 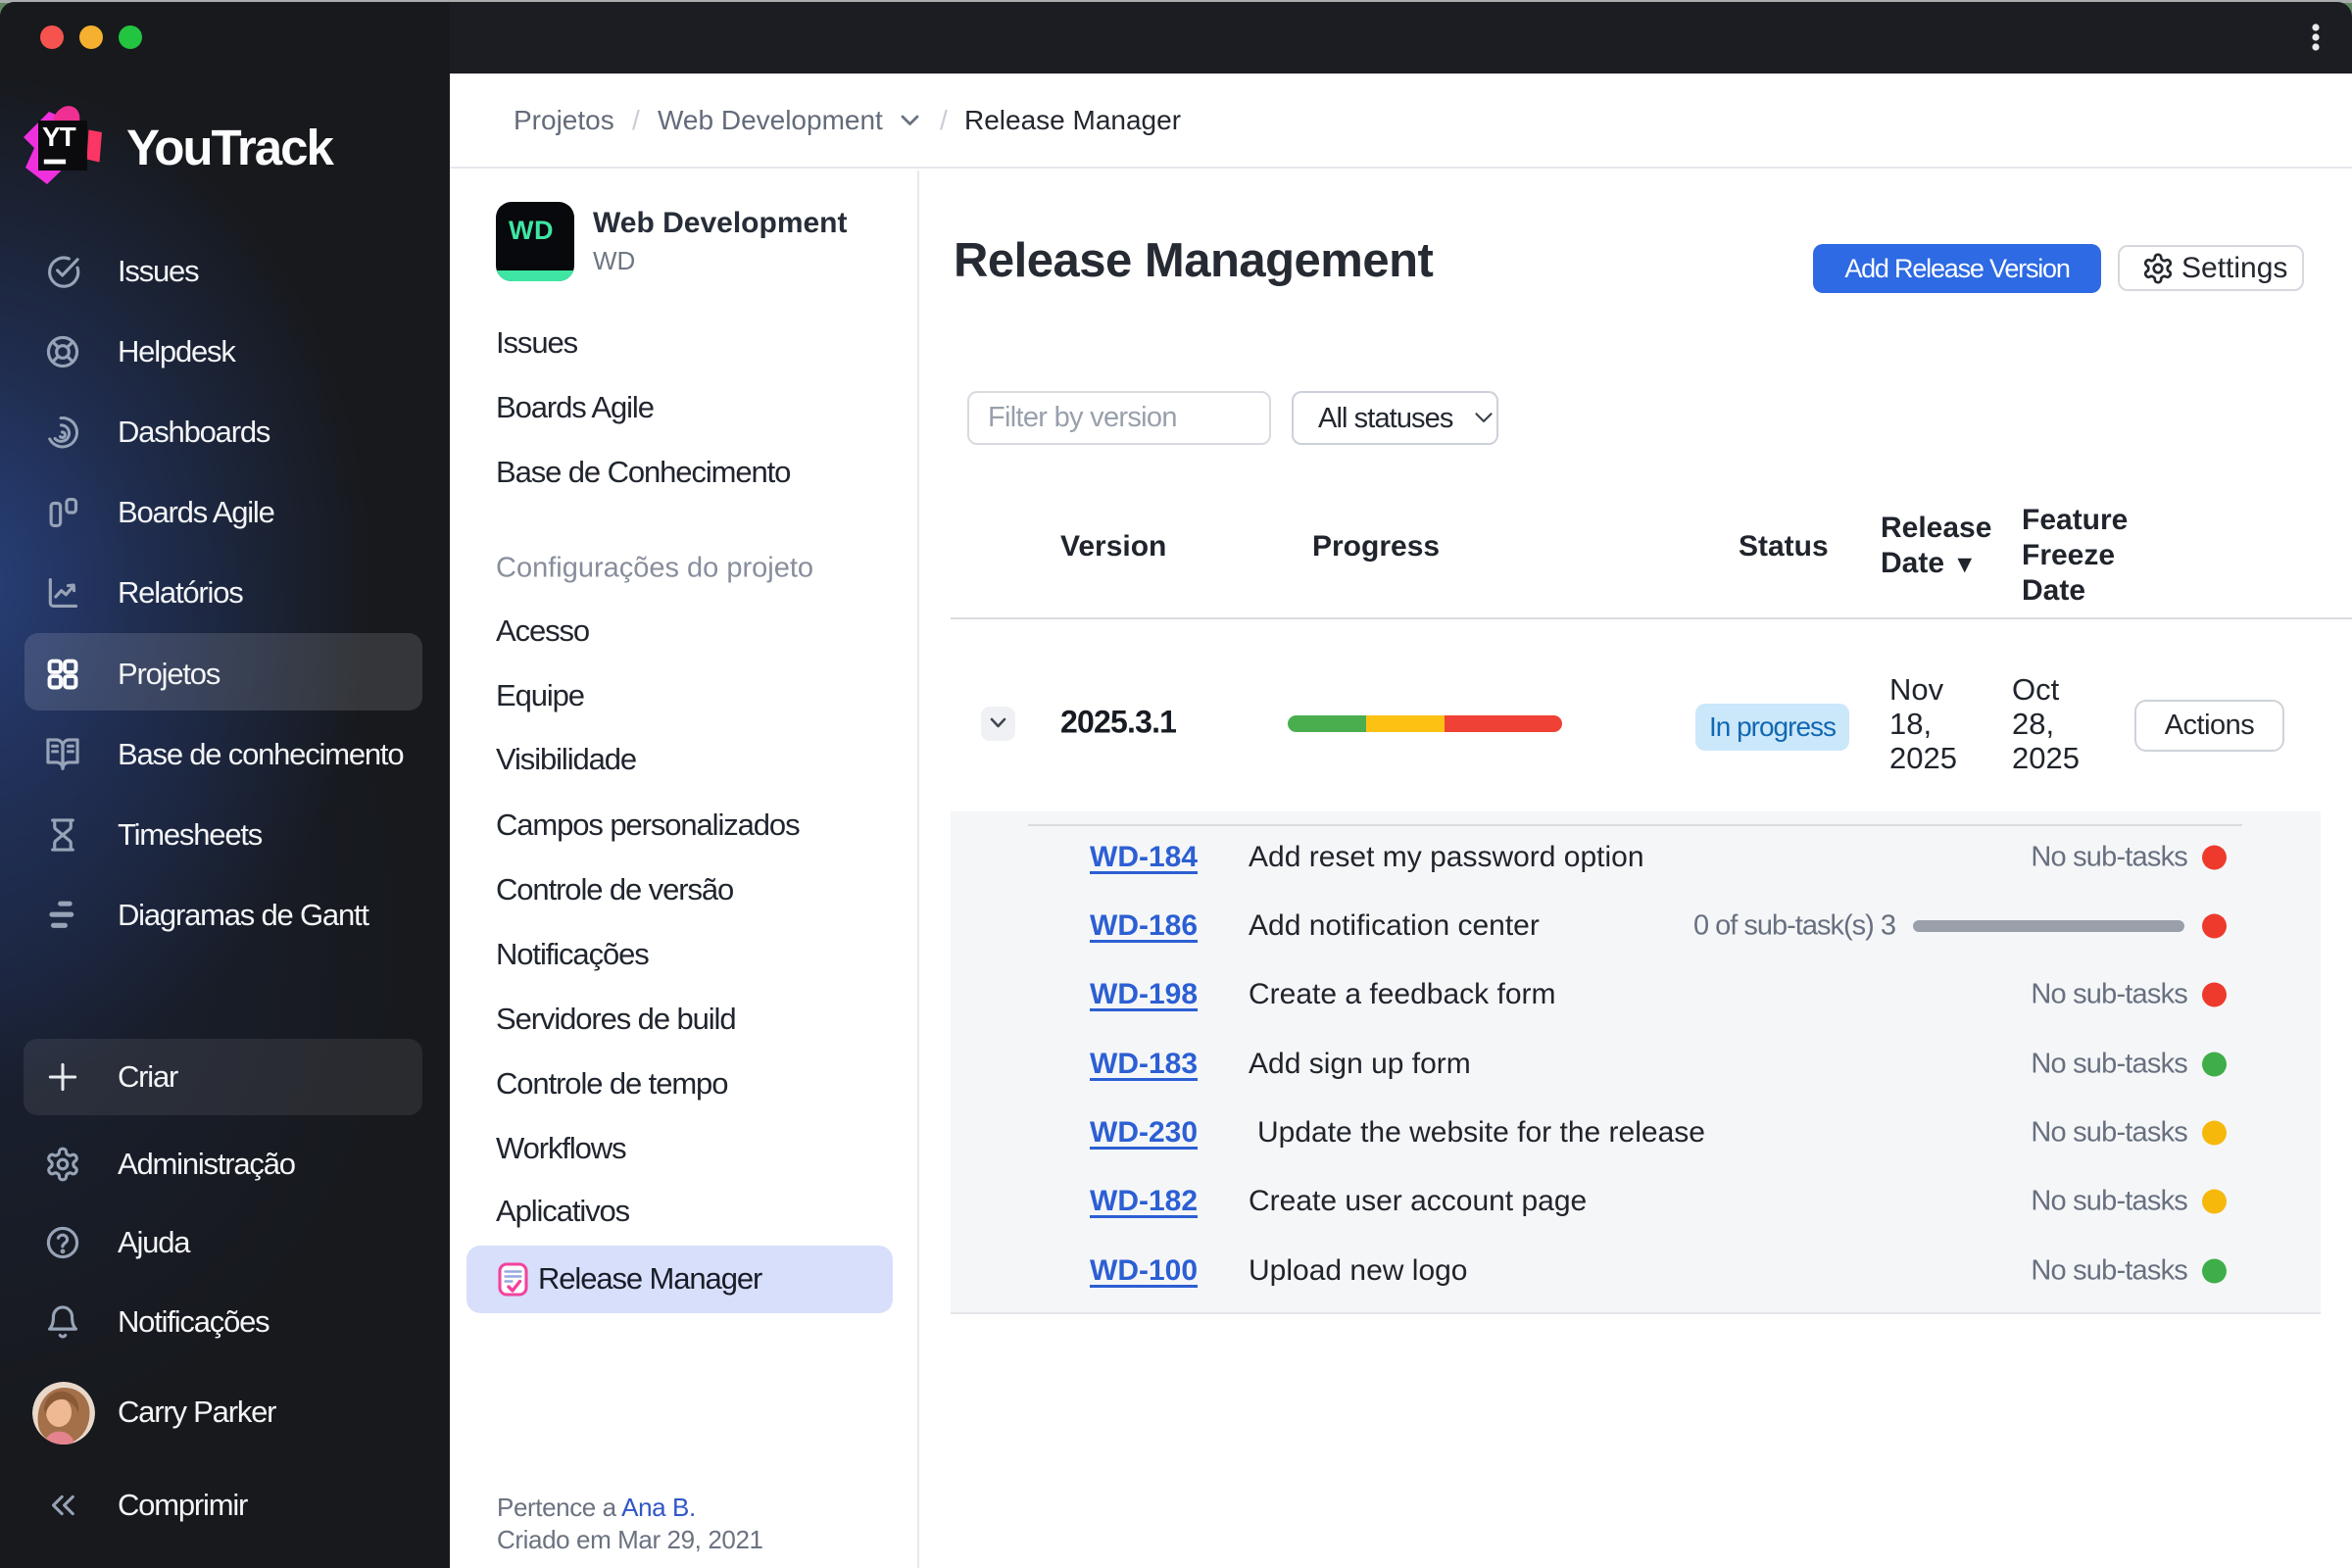 I want to click on svg-text: YT, so click(x=59, y=137).